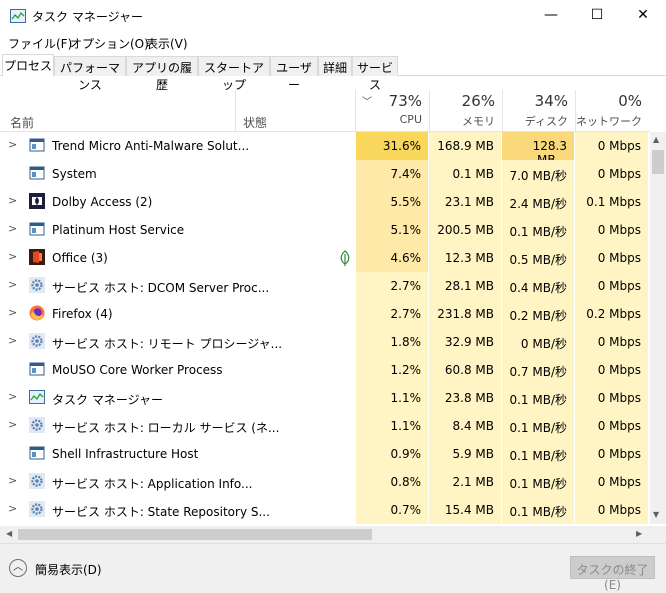 The image size is (666, 593). I want to click on scroll-up-icon: ▲, so click(656, 139).